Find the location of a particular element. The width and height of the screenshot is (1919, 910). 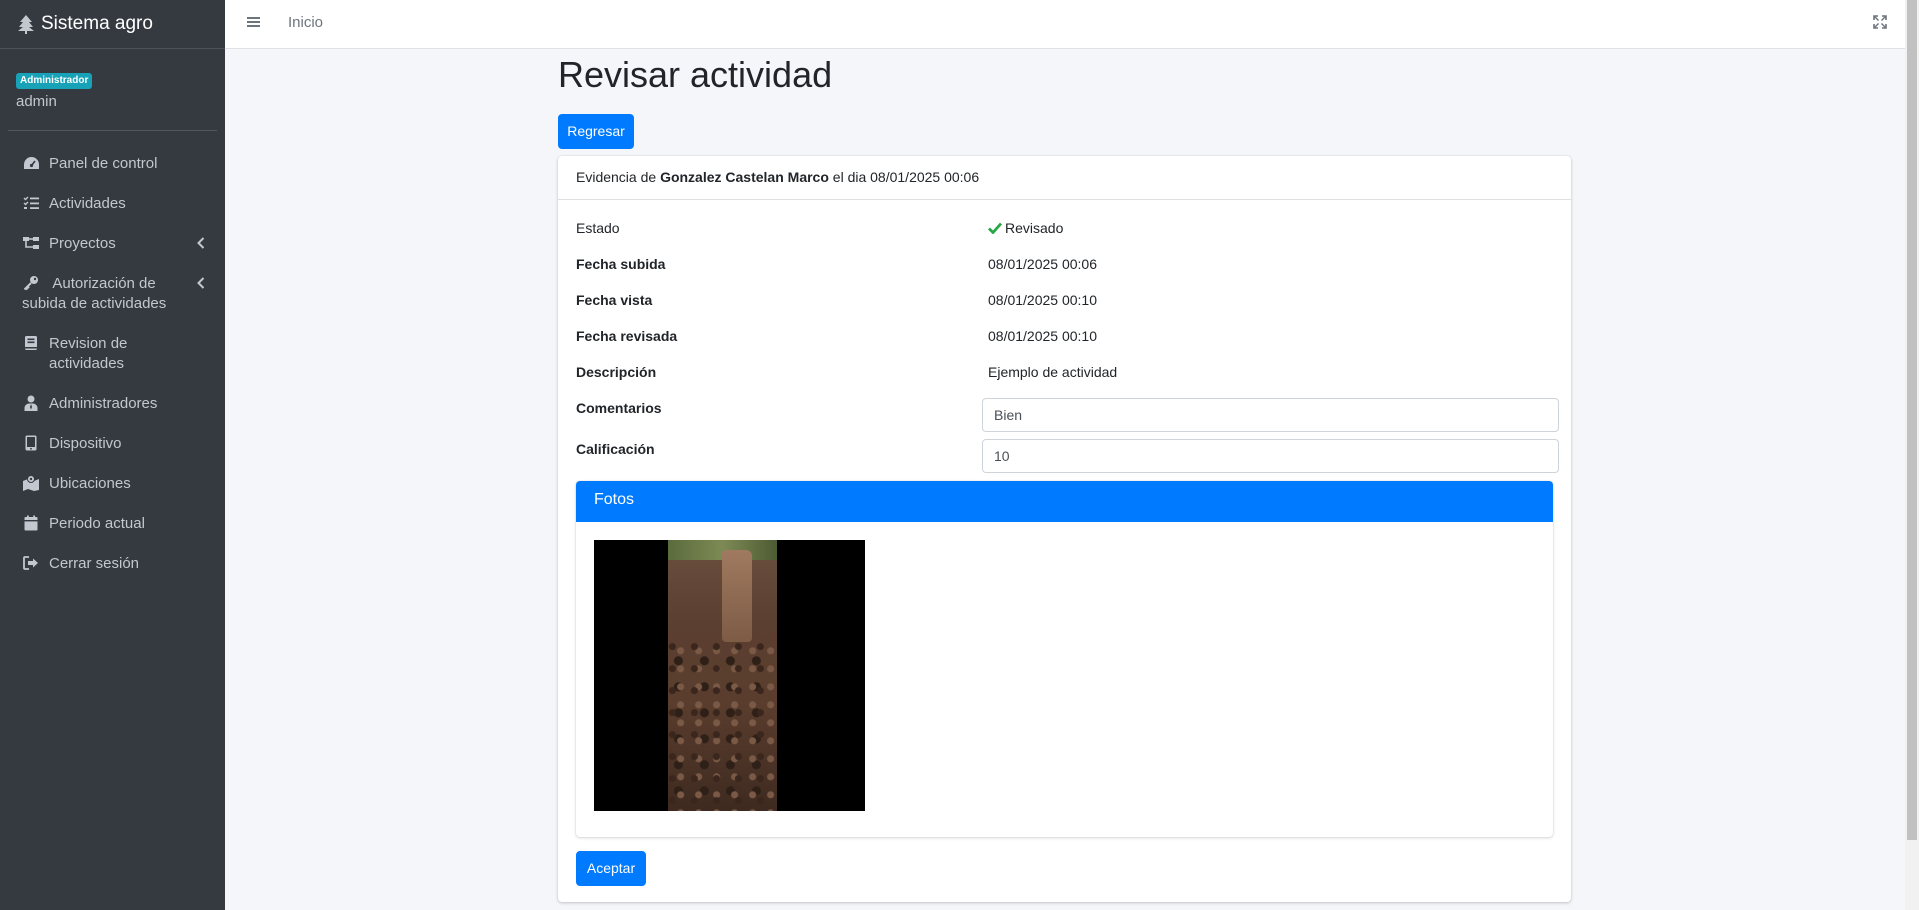

fecha-revisada-label: Fecha revisada is located at coordinates (627, 336).